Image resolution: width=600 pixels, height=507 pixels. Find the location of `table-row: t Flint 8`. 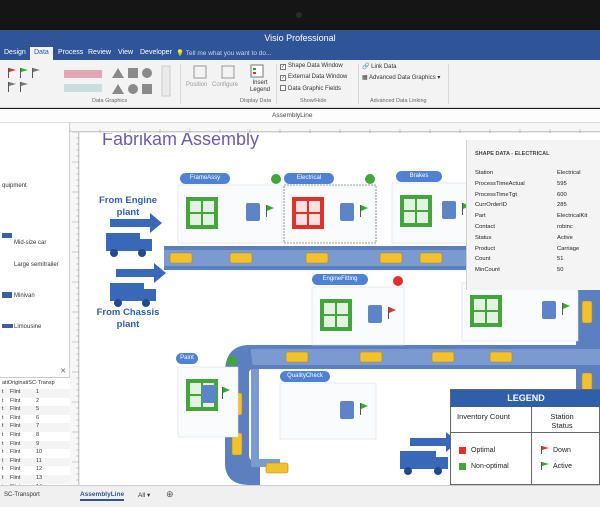

table-row: t Flint 8 is located at coordinates (35, 436).